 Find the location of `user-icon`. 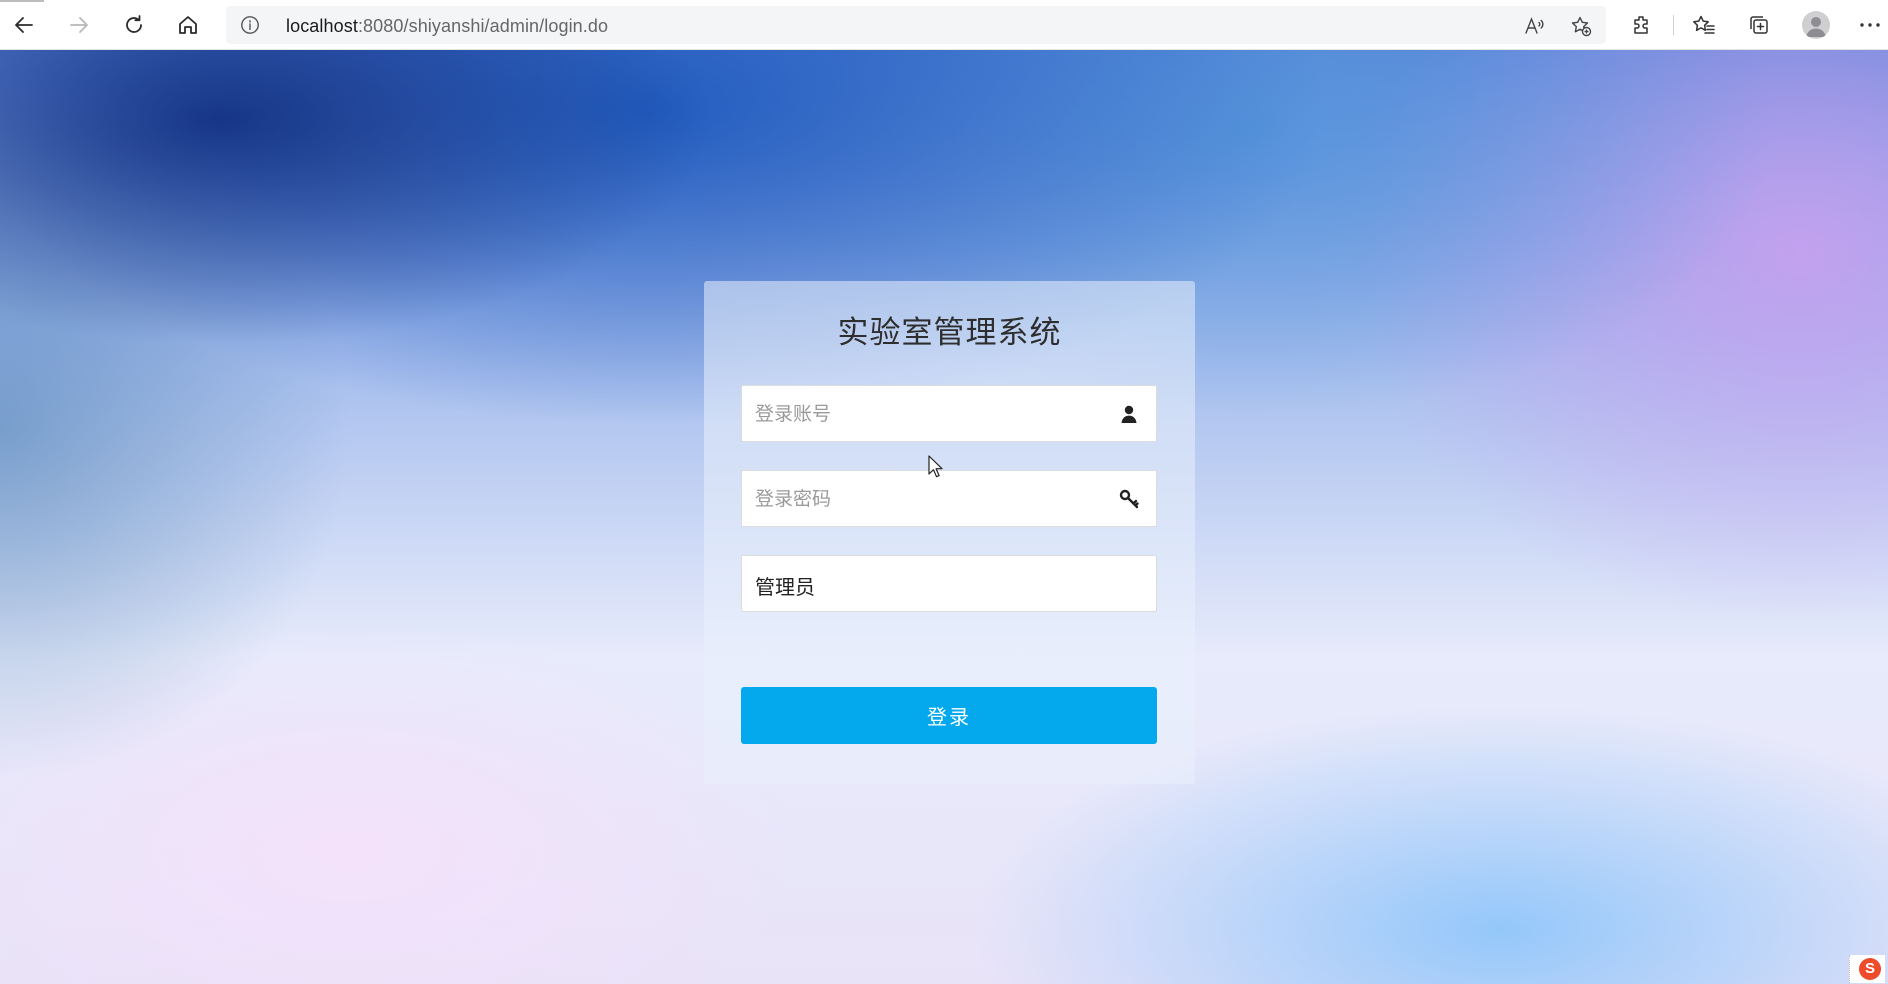

user-icon is located at coordinates (1129, 414).